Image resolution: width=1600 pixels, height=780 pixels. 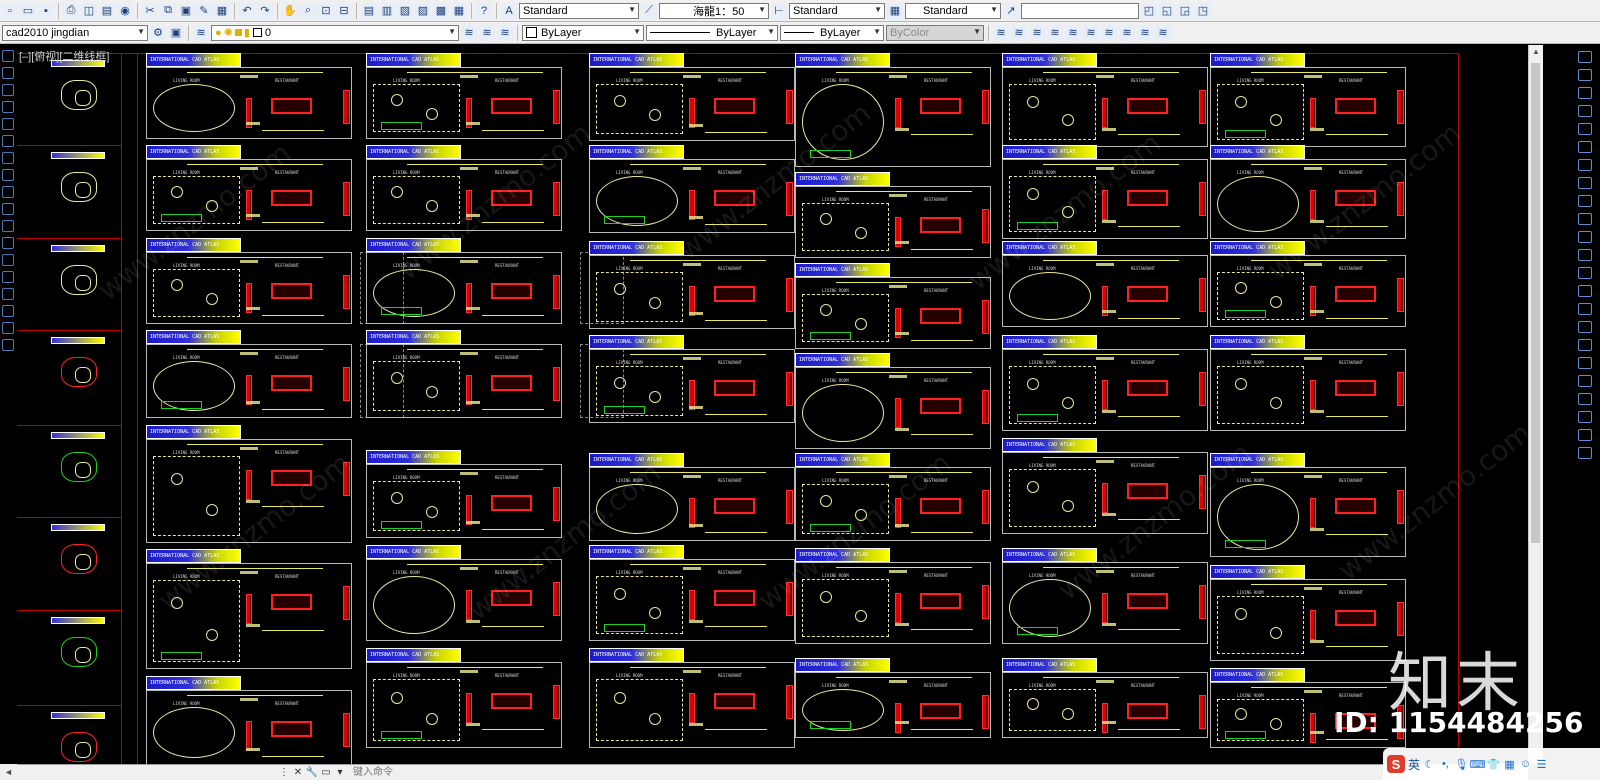 What do you see at coordinates (8, 294) in the screenshot?
I see `region-icon` at bounding box center [8, 294].